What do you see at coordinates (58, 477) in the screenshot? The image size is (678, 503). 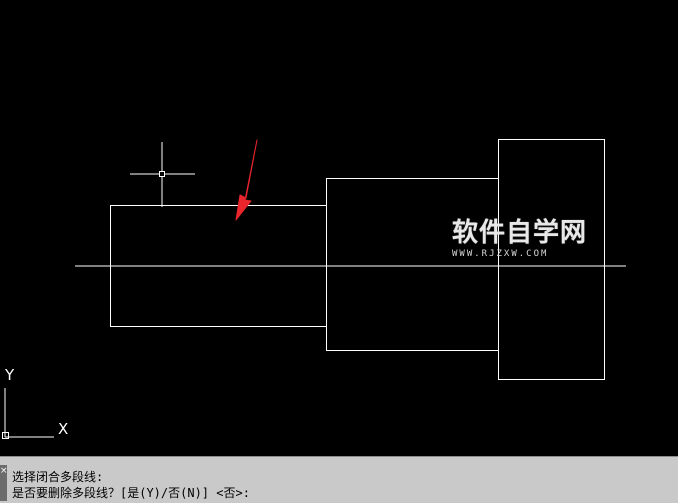 I see `command-history-line: 选择闭合多段线:` at bounding box center [58, 477].